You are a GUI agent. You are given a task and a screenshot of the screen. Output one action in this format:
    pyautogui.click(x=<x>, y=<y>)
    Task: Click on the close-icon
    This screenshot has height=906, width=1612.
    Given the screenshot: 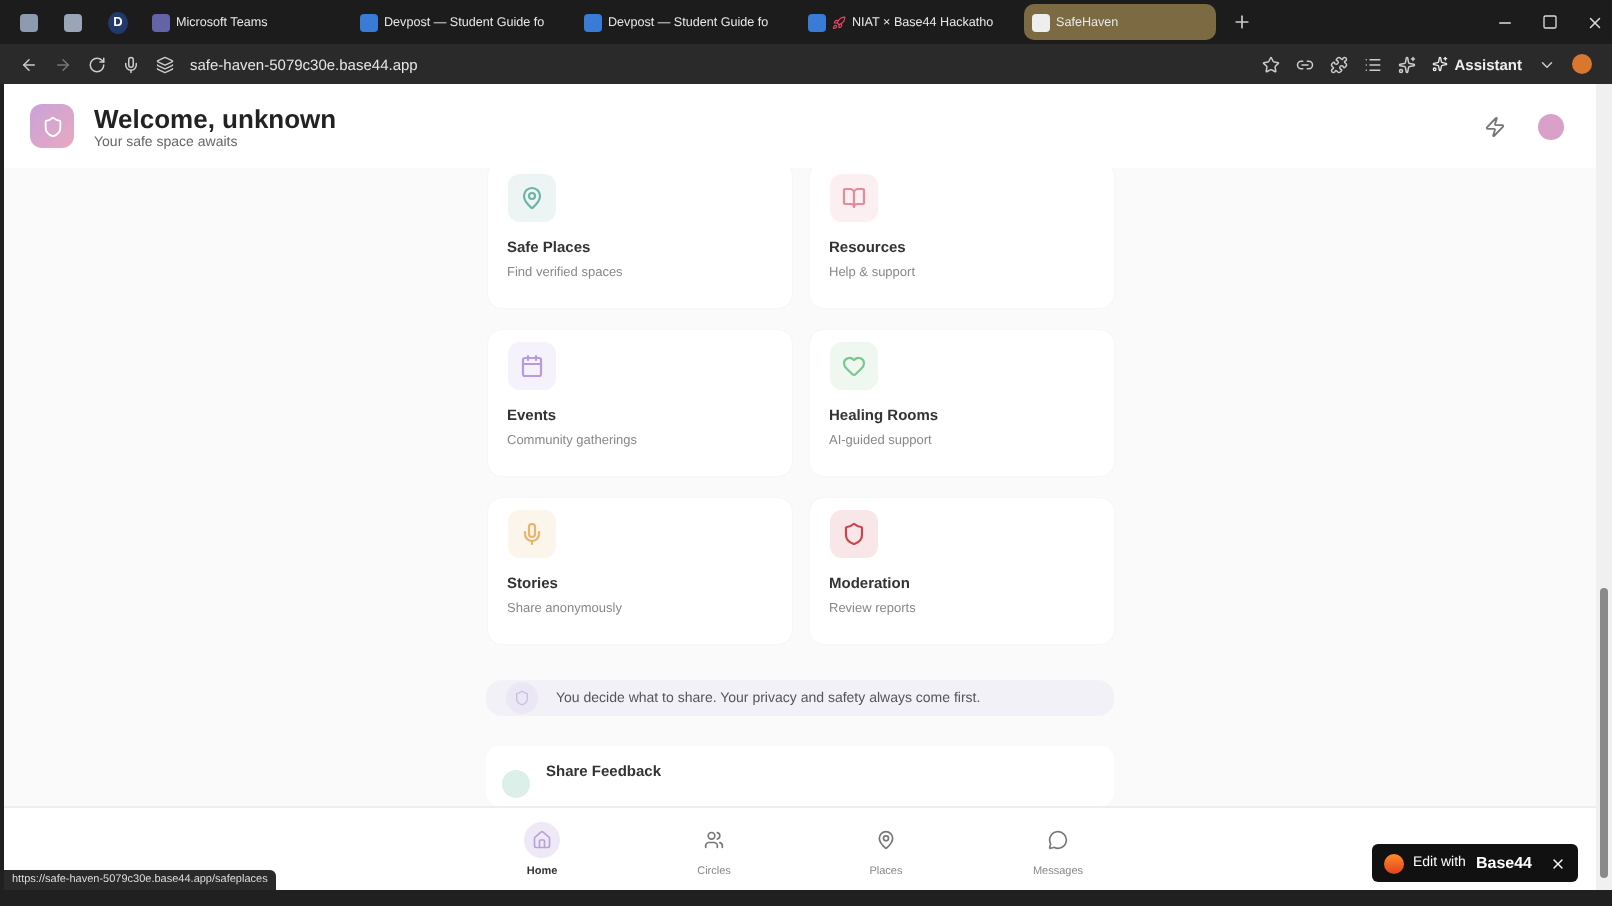 What is the action you would take?
    pyautogui.click(x=1595, y=22)
    